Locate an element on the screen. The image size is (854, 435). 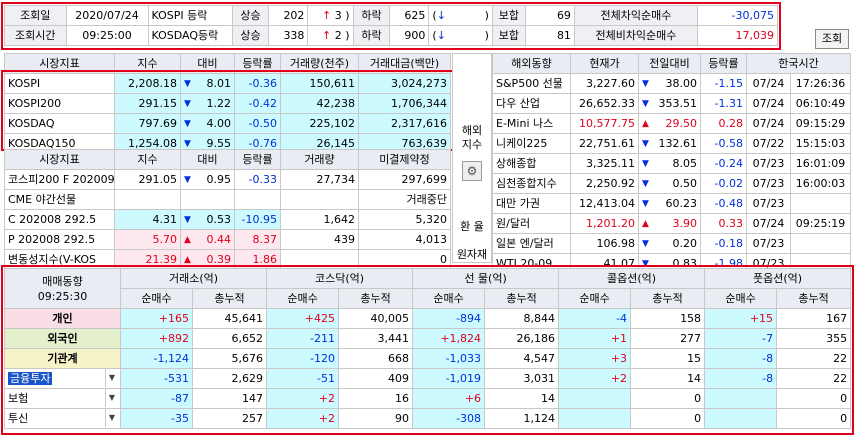
up-arrow-icon: ↑ is located at coordinates (327, 15).